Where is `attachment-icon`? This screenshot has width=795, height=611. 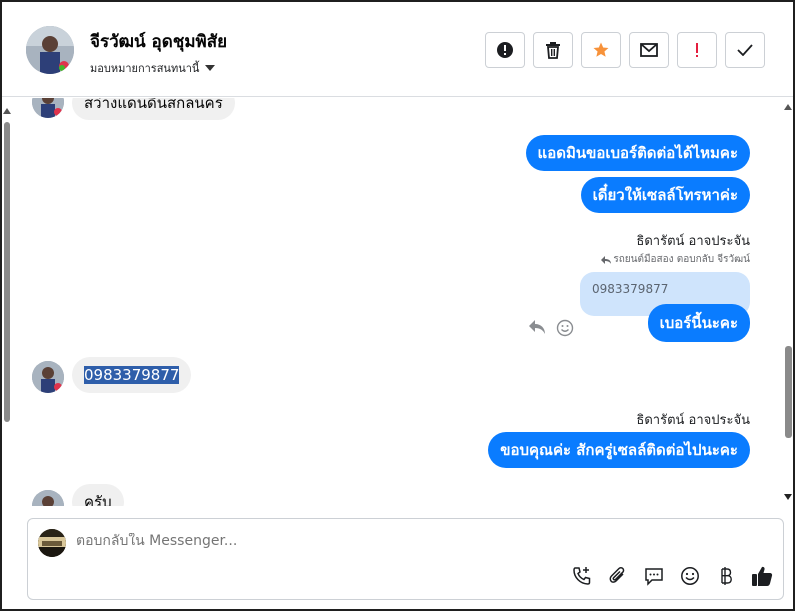 attachment-icon is located at coordinates (618, 576).